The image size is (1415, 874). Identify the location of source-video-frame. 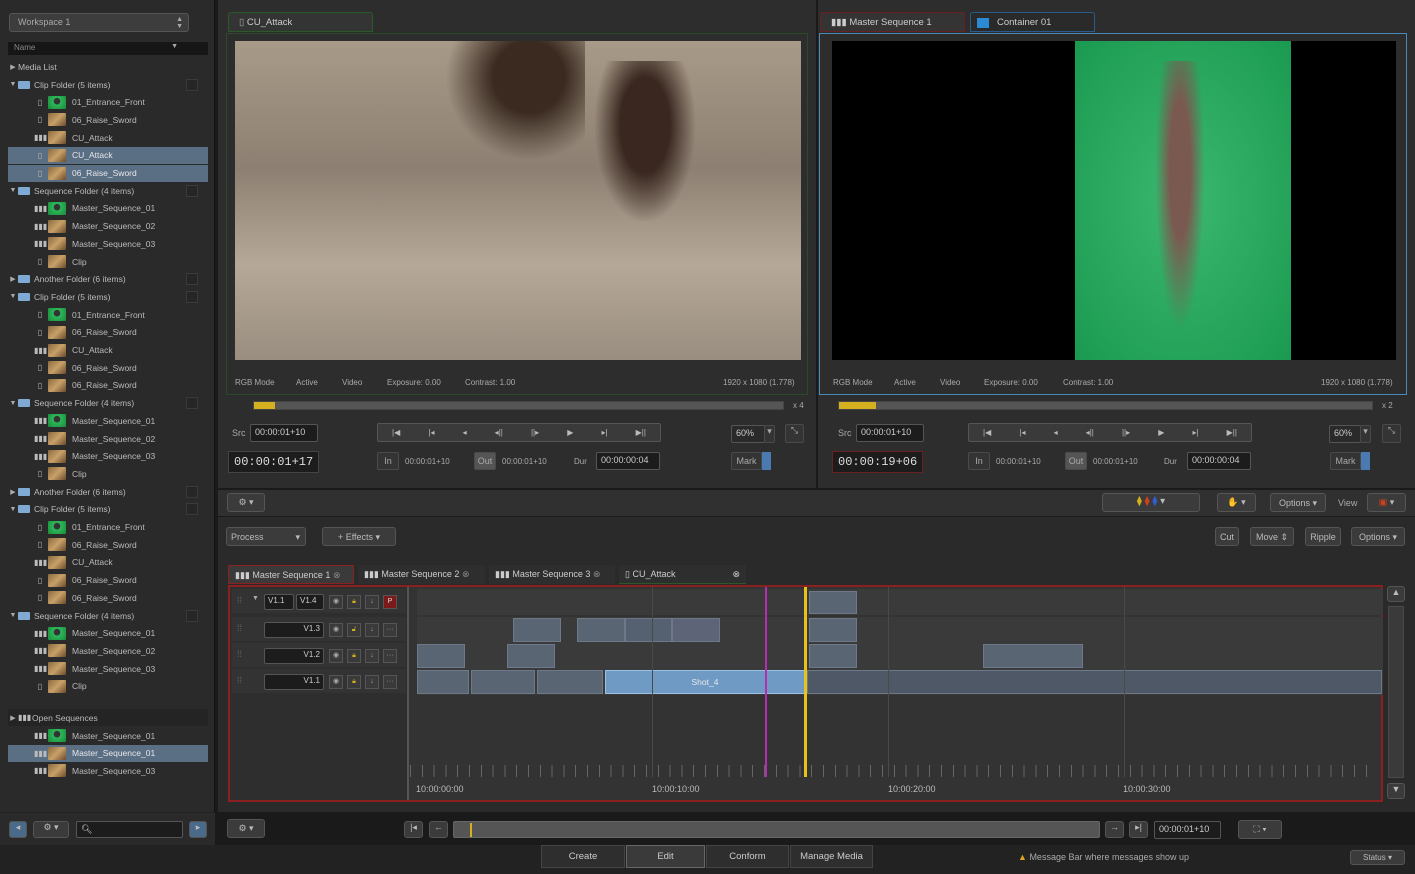
(518, 200).